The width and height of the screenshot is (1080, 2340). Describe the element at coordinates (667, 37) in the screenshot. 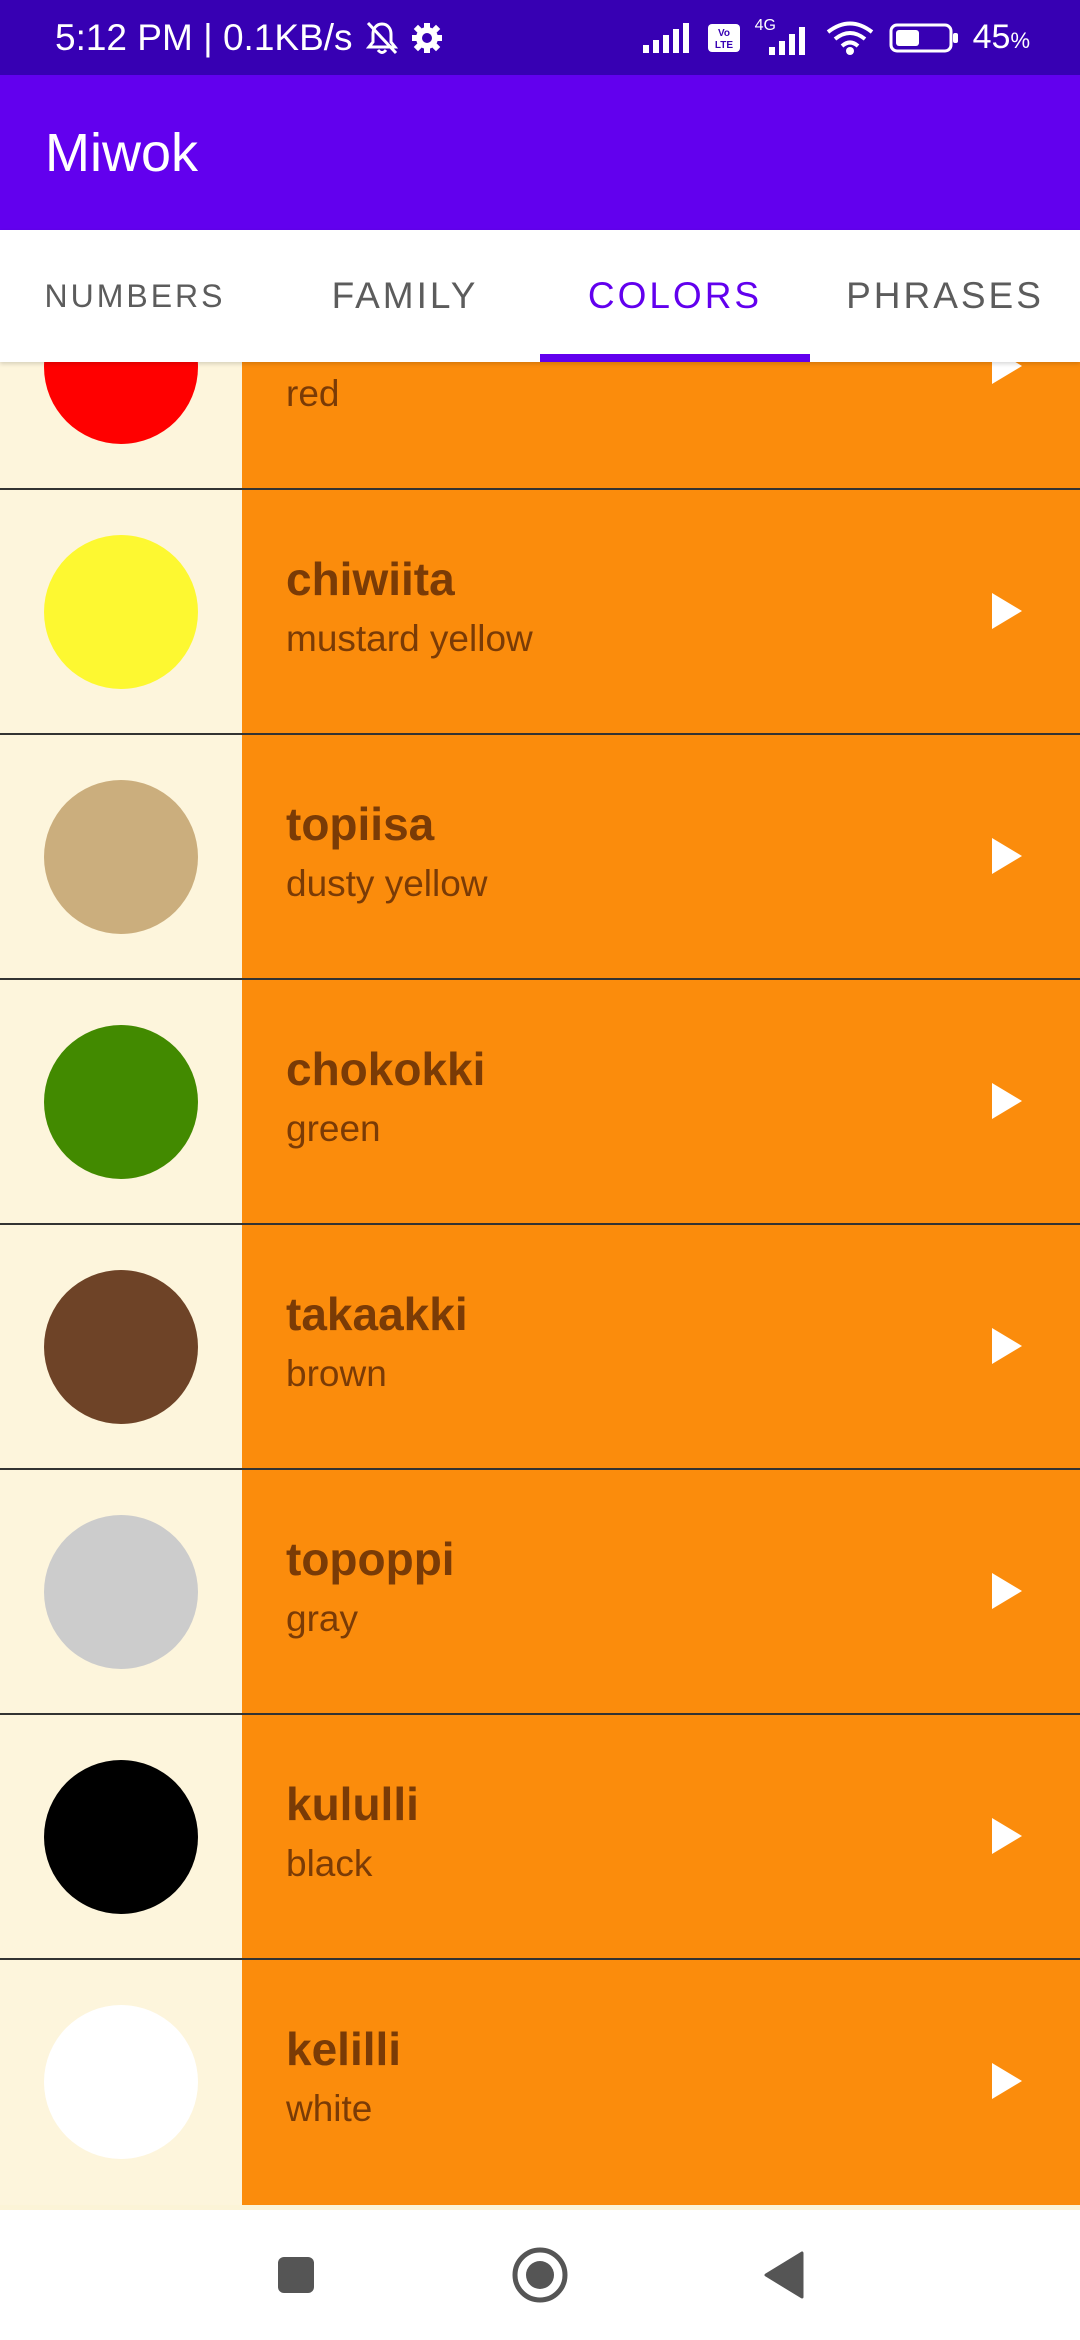

I see `signal-icon` at that location.